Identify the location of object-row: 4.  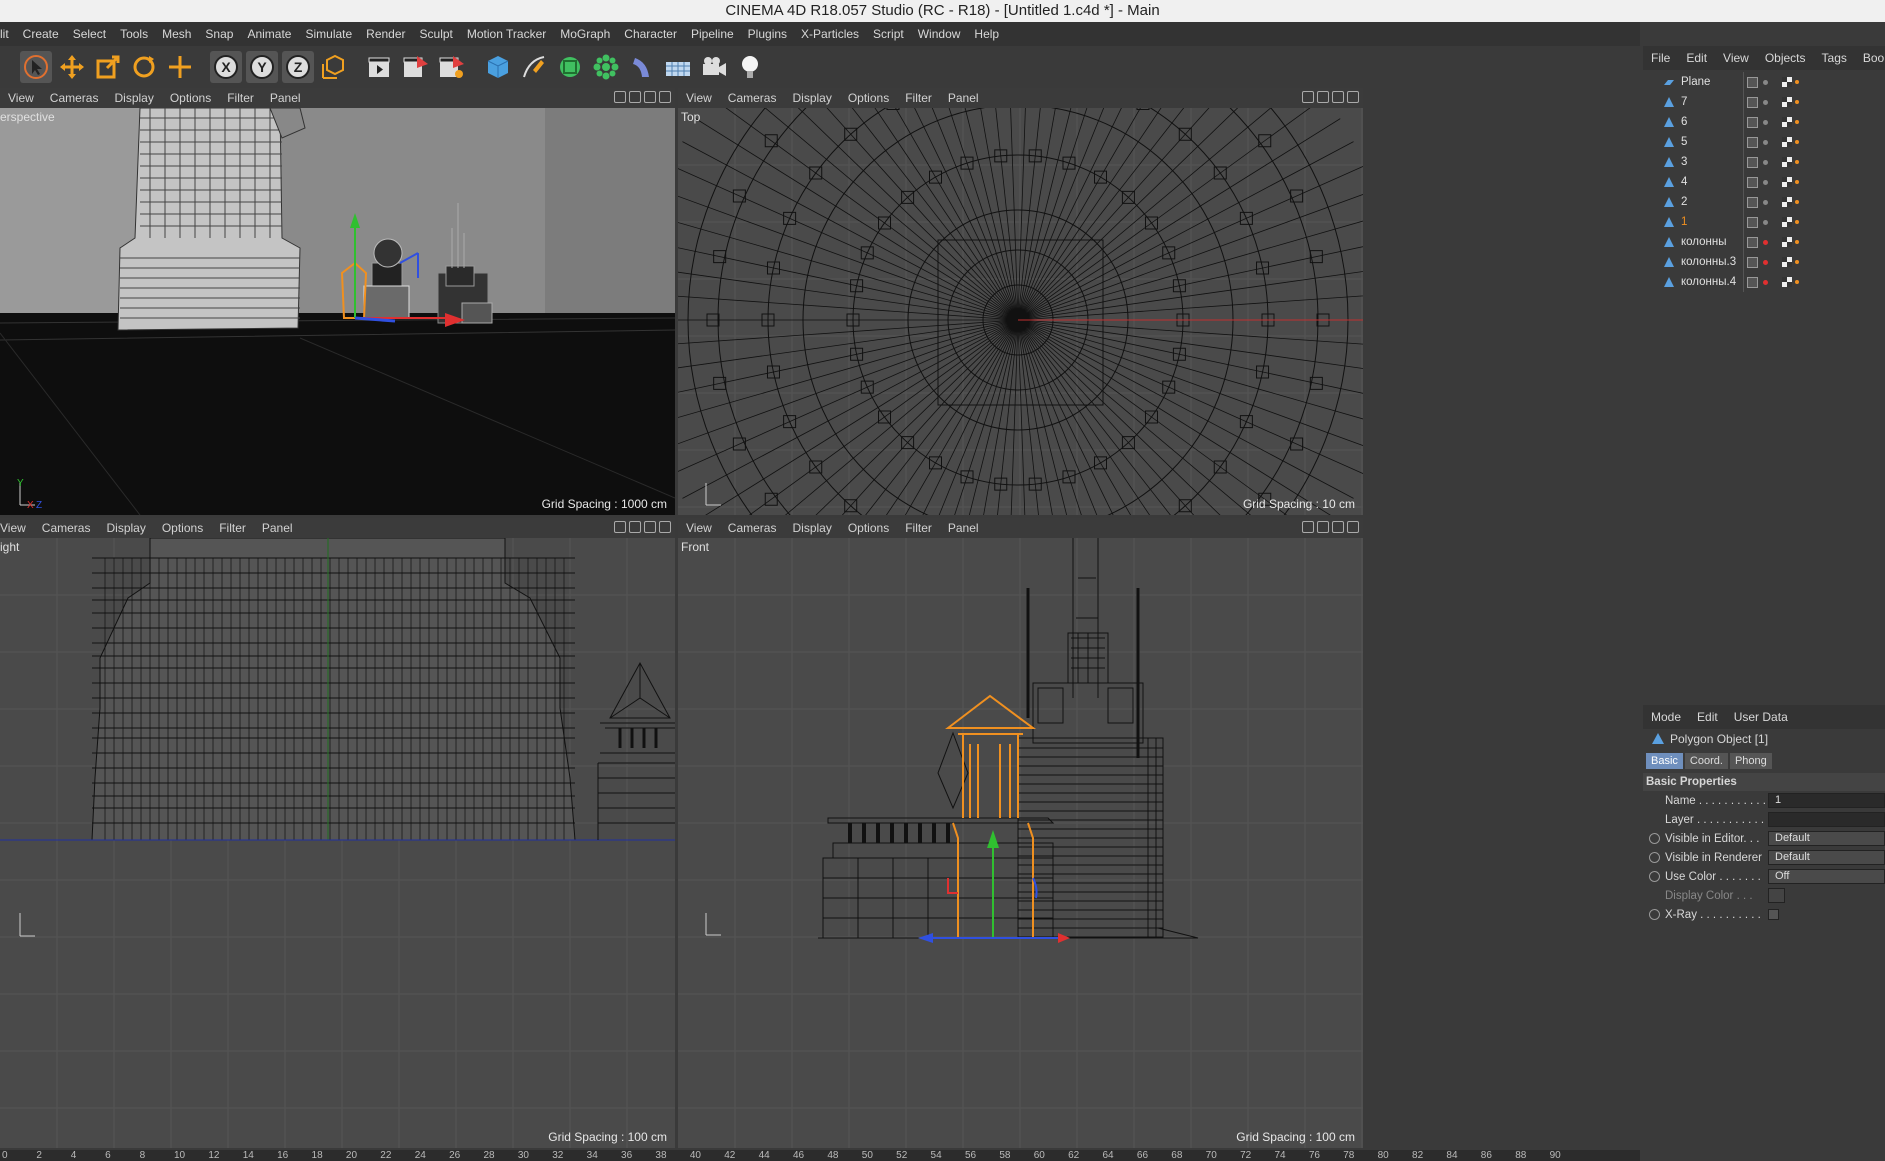
(1764, 182).